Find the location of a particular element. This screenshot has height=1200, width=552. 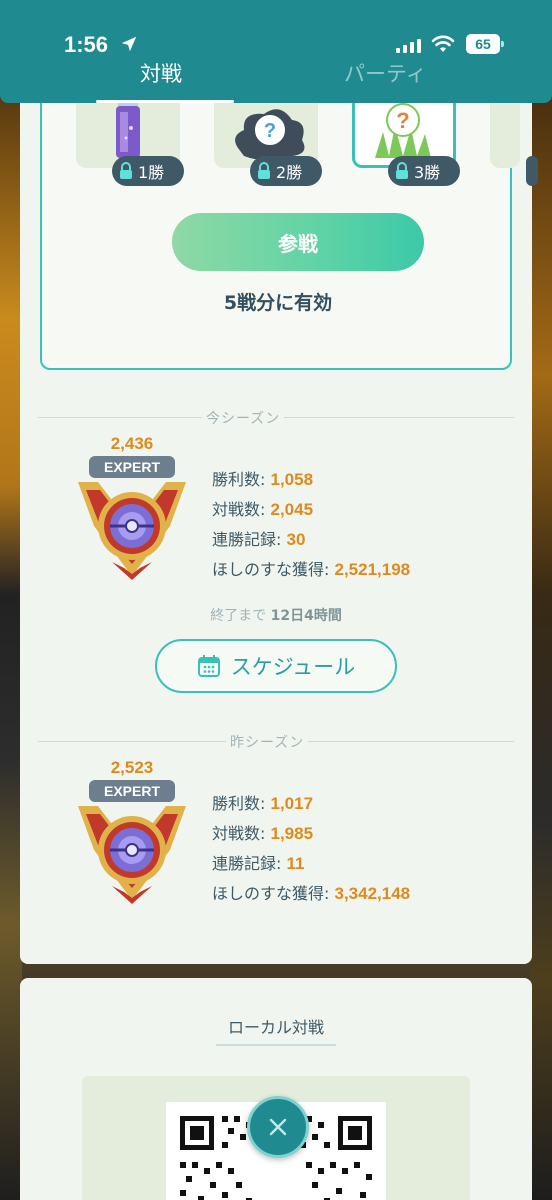

battery-level: 65 is located at coordinates (483, 44).